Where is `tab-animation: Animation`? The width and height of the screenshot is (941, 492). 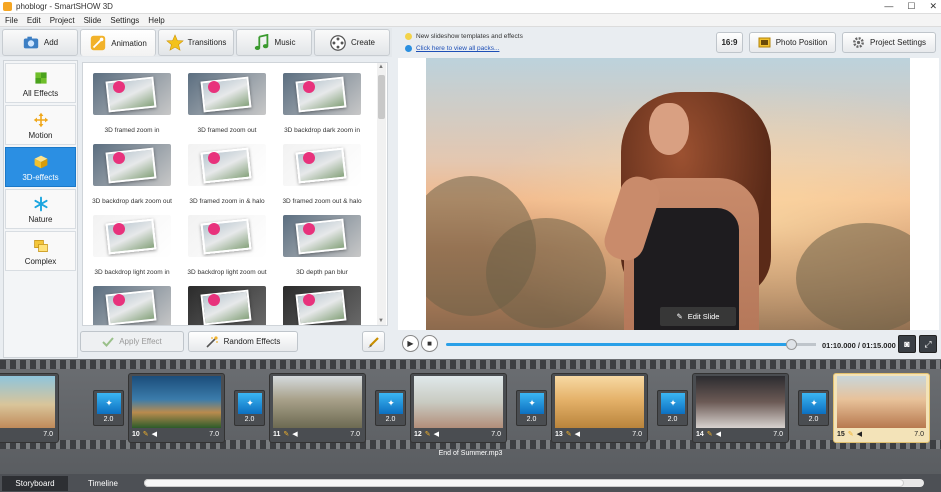 tab-animation: Animation is located at coordinates (118, 42).